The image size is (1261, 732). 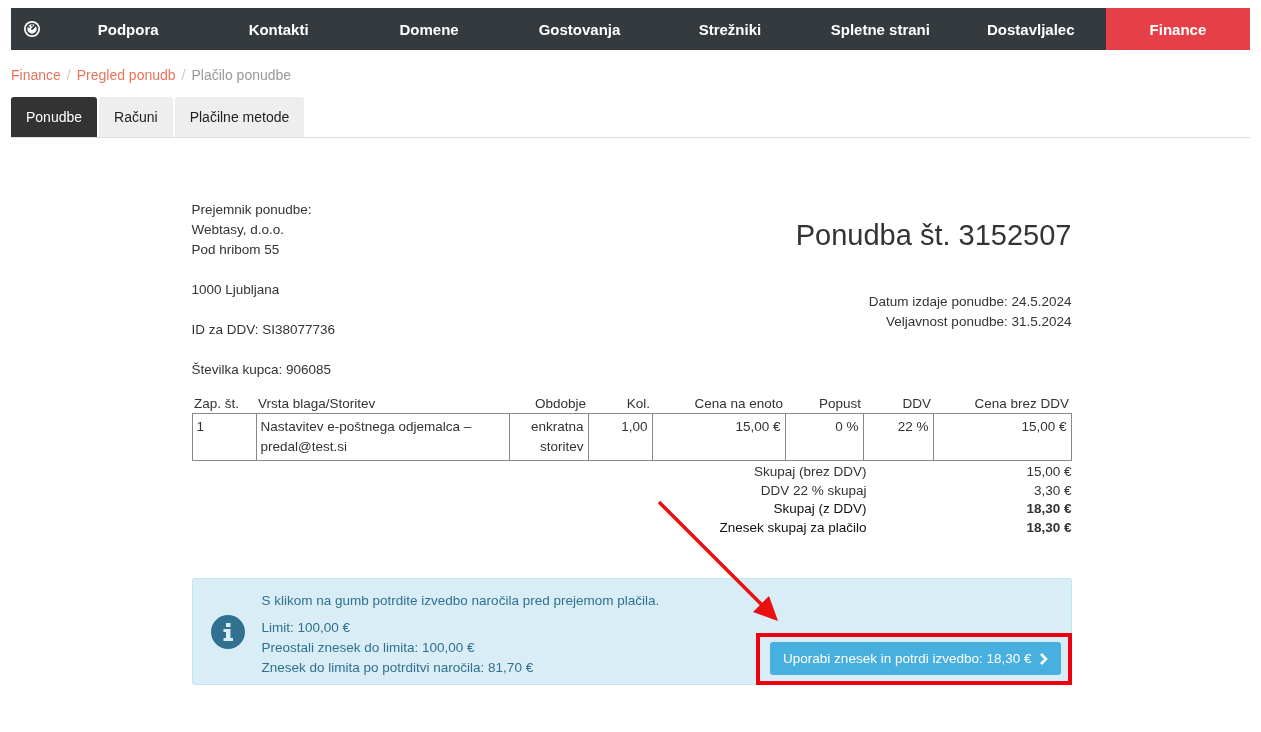 What do you see at coordinates (227, 631) in the screenshot?
I see `info-icon` at bounding box center [227, 631].